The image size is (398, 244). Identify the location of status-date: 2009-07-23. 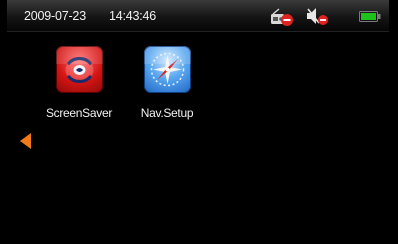
(55, 16).